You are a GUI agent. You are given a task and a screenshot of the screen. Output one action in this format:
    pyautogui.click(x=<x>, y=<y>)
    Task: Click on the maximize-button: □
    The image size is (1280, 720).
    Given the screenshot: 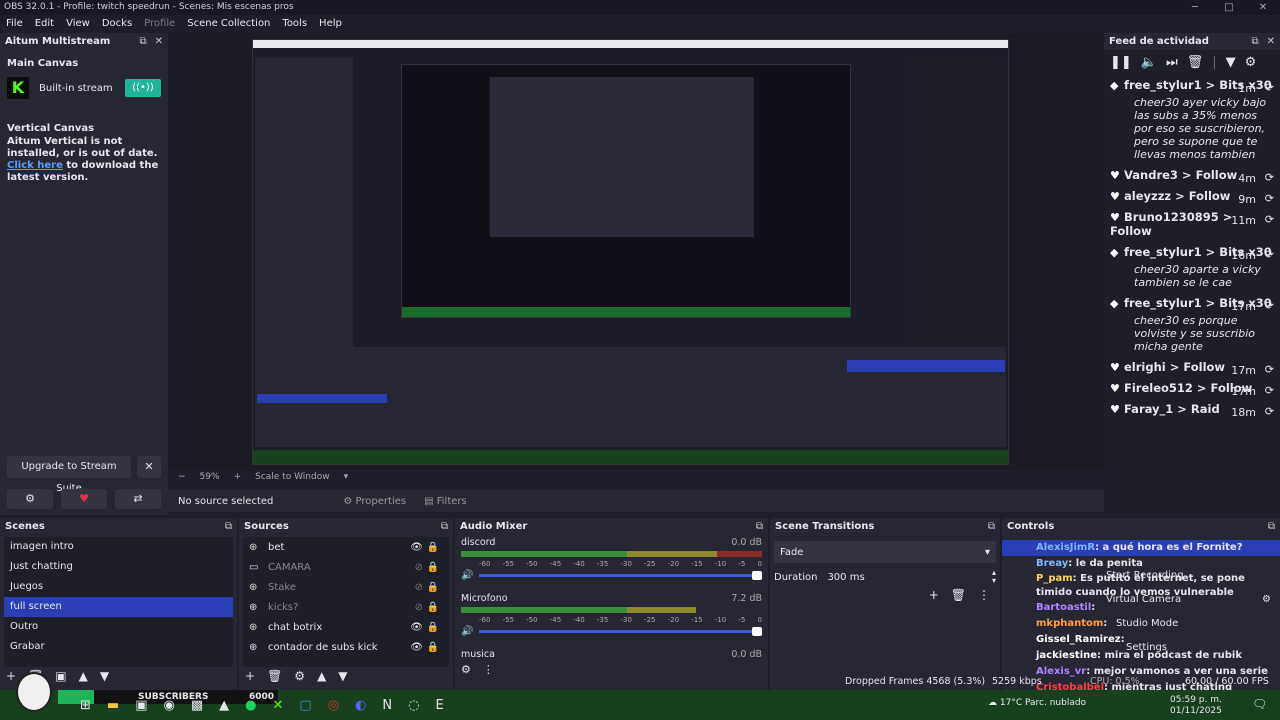 What is the action you would take?
    pyautogui.click(x=1229, y=7)
    